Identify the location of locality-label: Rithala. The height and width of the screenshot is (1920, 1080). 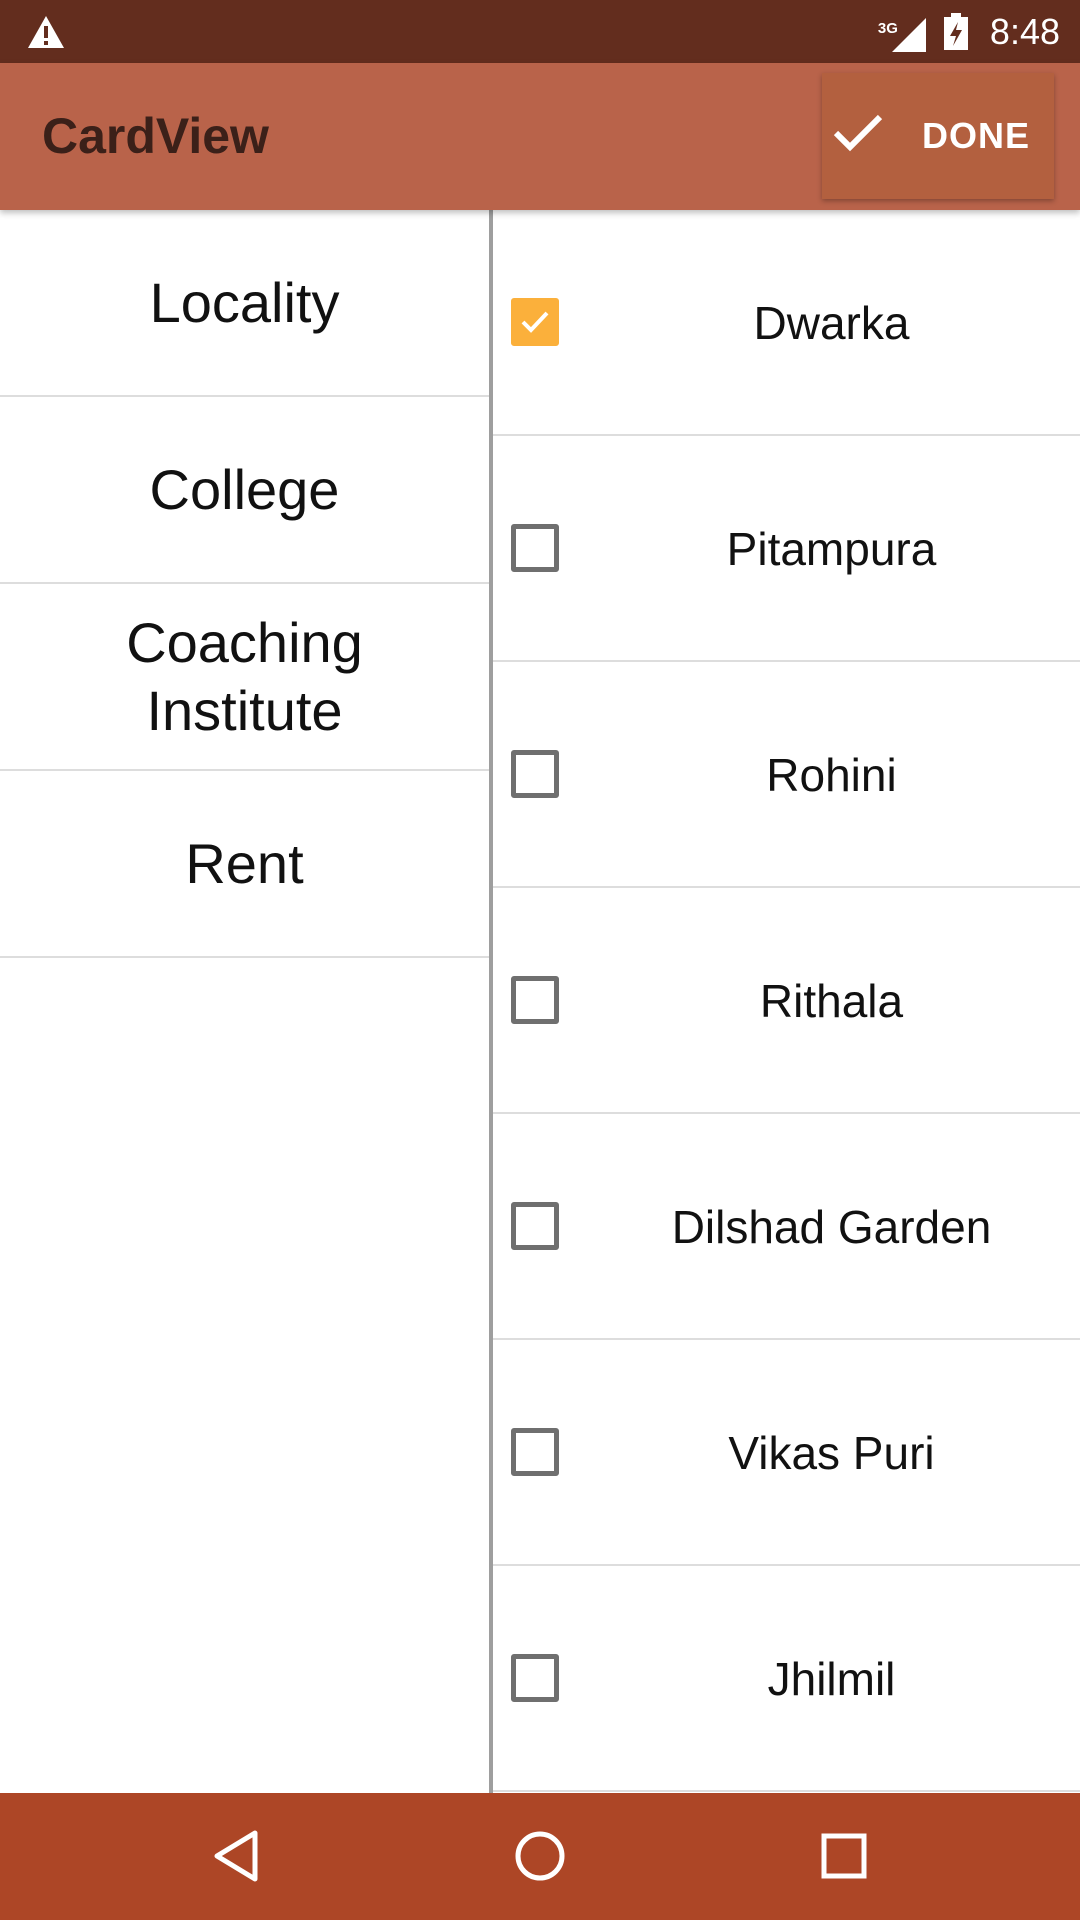
(831, 1001).